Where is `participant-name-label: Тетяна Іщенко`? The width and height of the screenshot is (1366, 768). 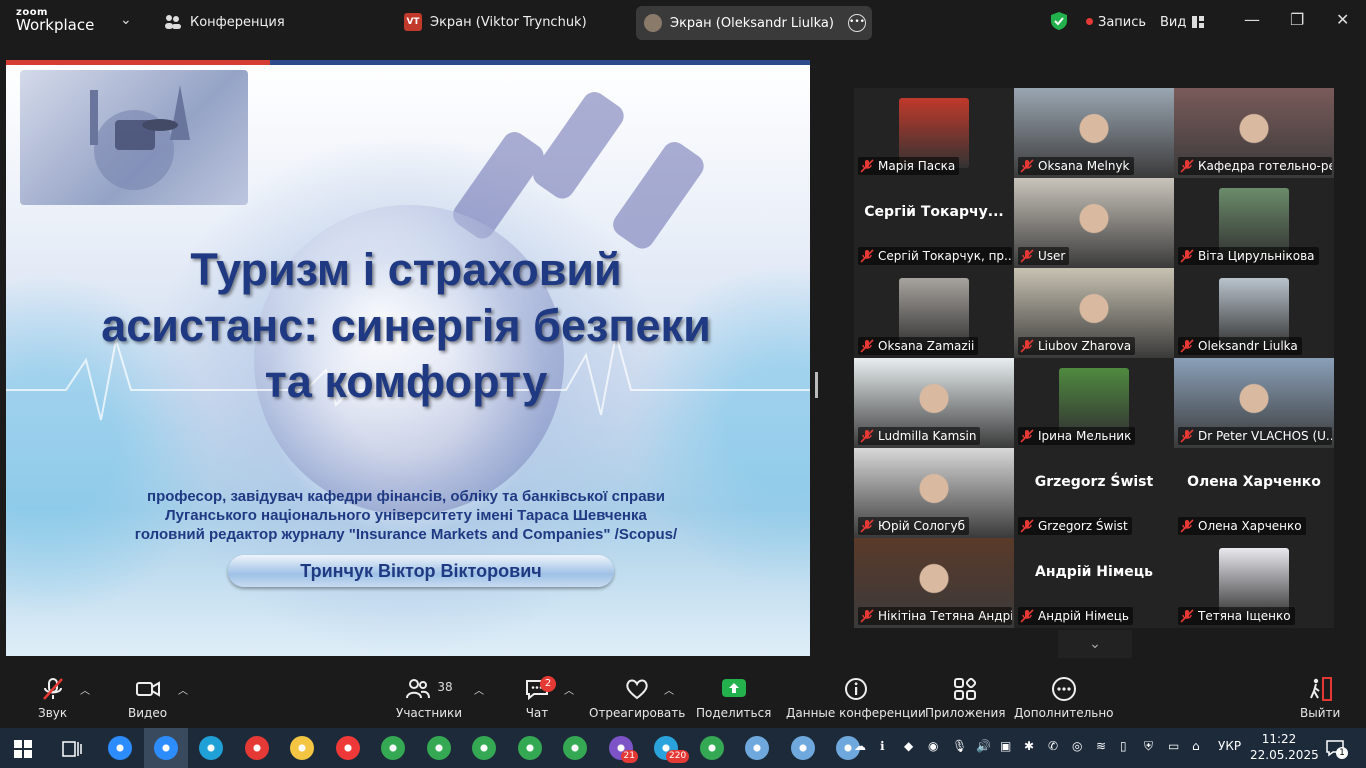
participant-name-label: Тетяна Іщенко is located at coordinates (1236, 616).